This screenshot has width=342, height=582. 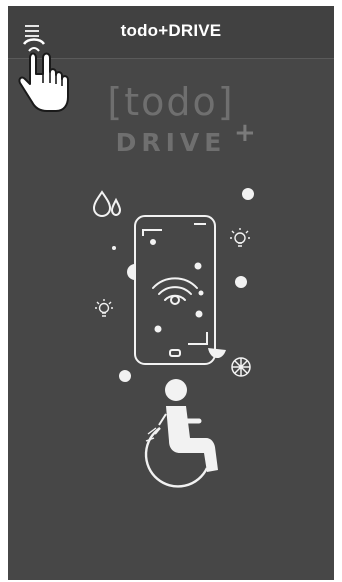 I want to click on water-drops-icon, so click(x=107, y=204).